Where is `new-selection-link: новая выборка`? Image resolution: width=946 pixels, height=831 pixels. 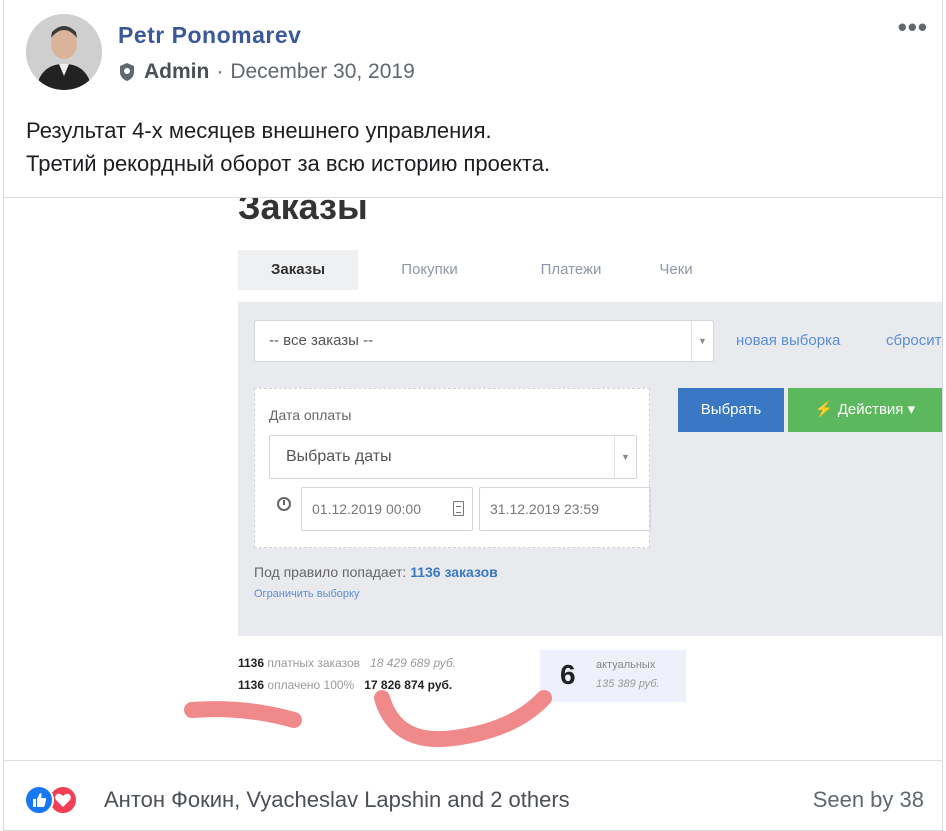 new-selection-link: новая выборка is located at coordinates (788, 340).